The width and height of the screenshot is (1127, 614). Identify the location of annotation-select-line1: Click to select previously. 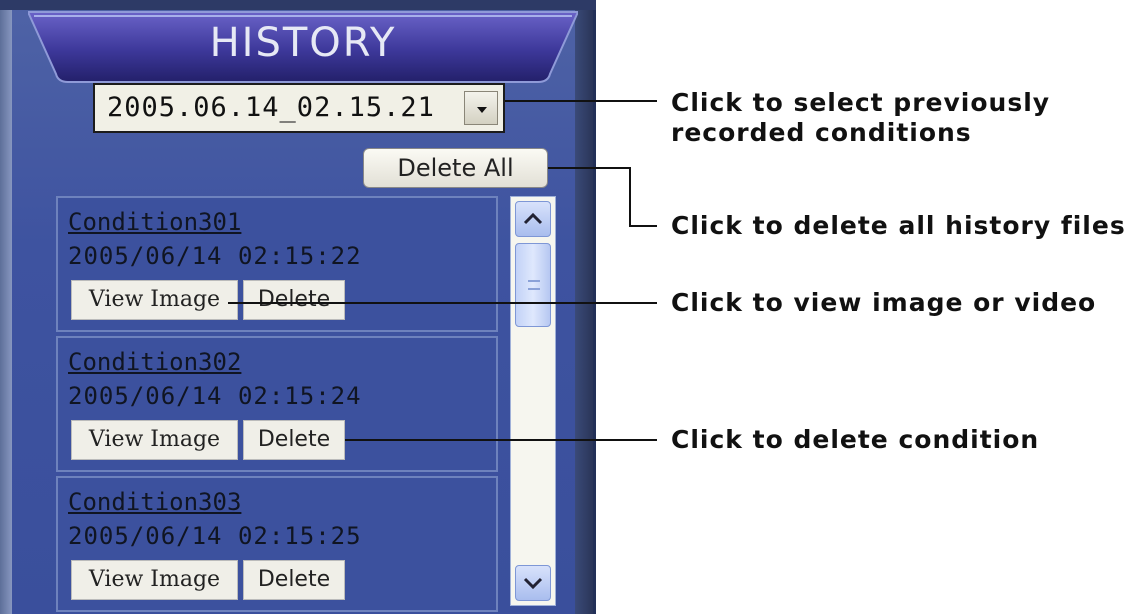
(861, 102).